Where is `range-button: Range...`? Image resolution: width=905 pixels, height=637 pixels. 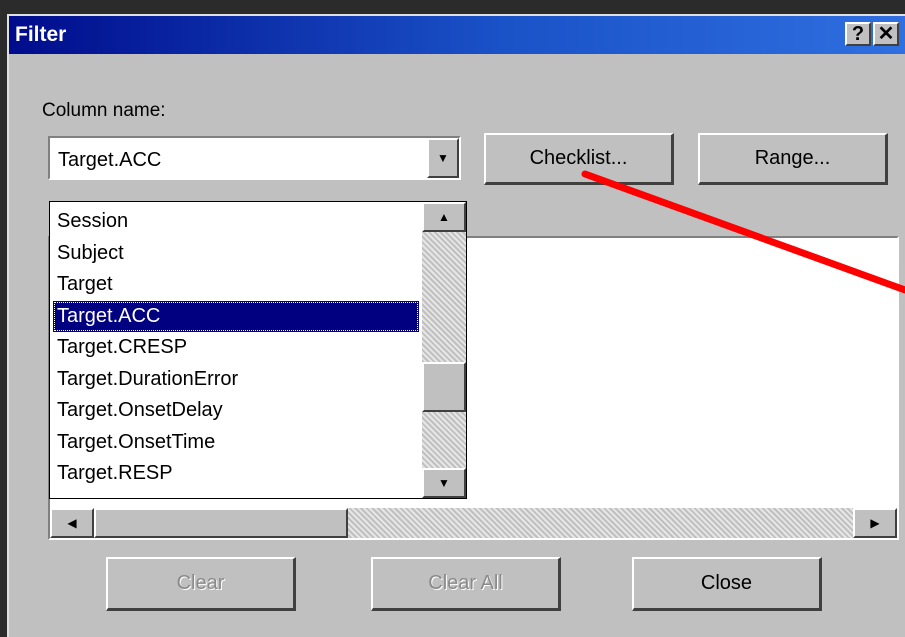
range-button: Range... is located at coordinates (793, 159).